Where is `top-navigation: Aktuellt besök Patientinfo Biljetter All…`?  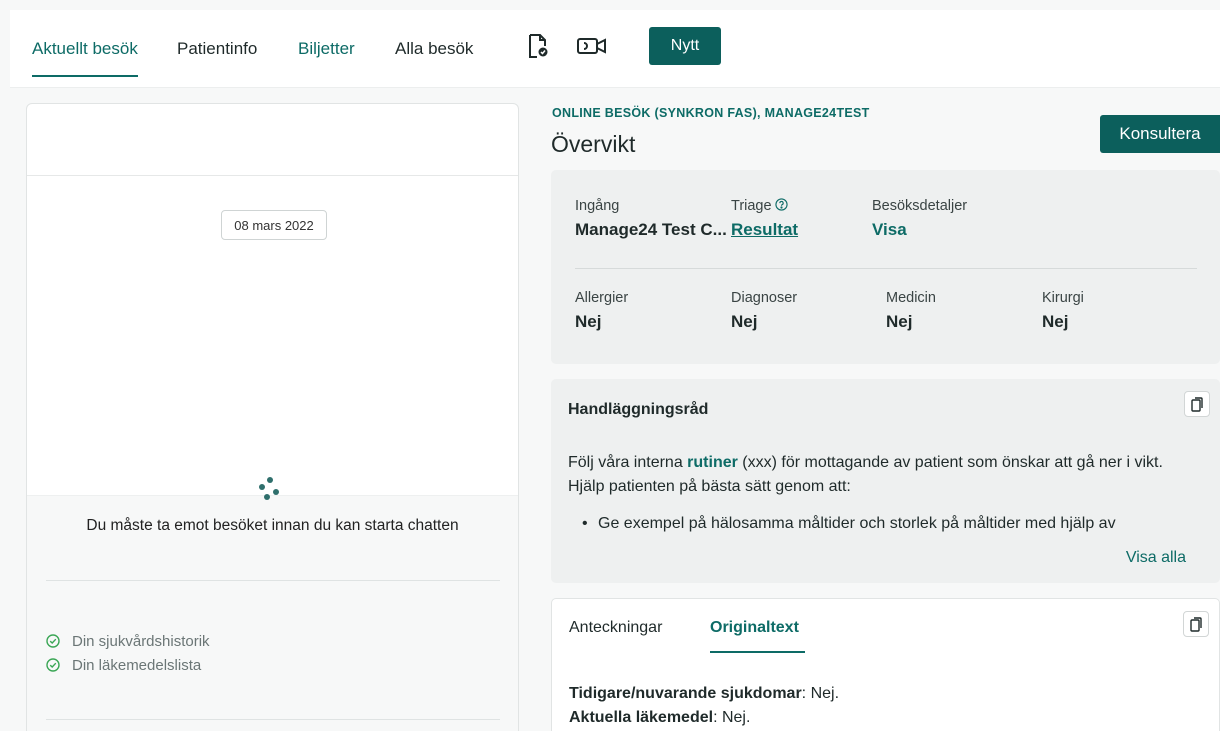 top-navigation: Aktuellt besök Patientinfo Biljetter All… is located at coordinates (615, 49).